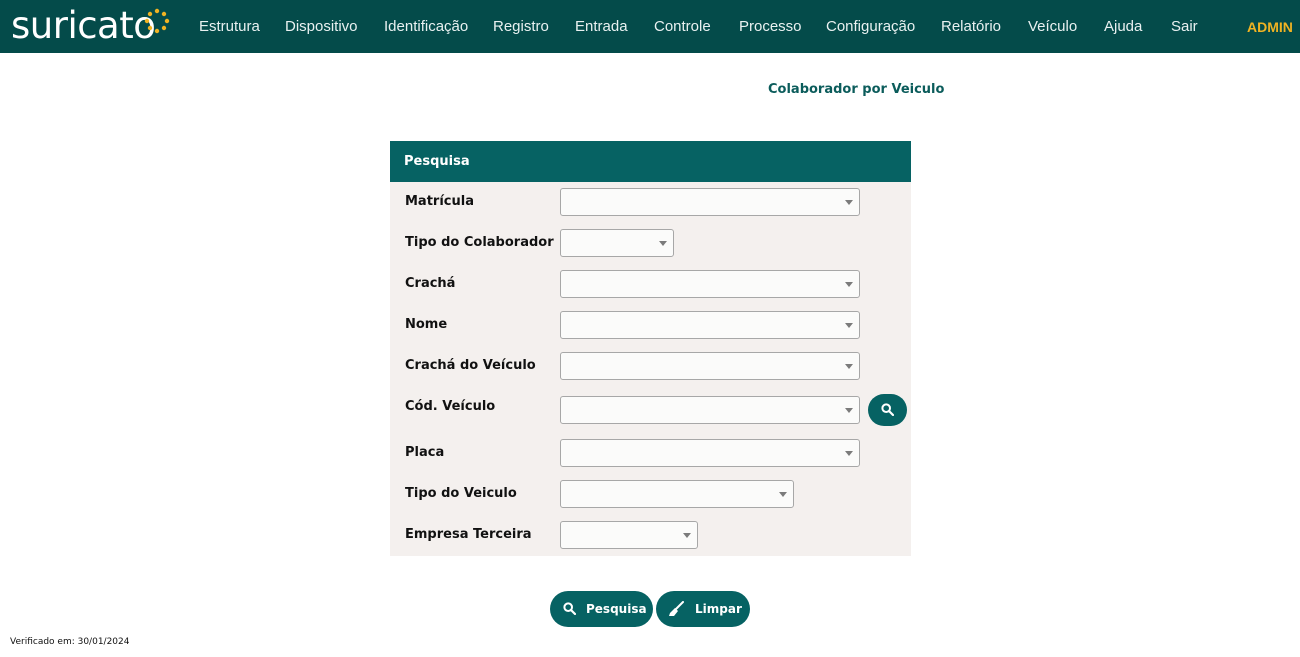  I want to click on nav-item-identificacao: Identificação, so click(426, 27).